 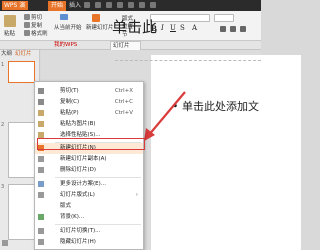 What do you see at coordinates (89, 206) in the screenshot?
I see `menu-item-layout: 版式` at bounding box center [89, 206].